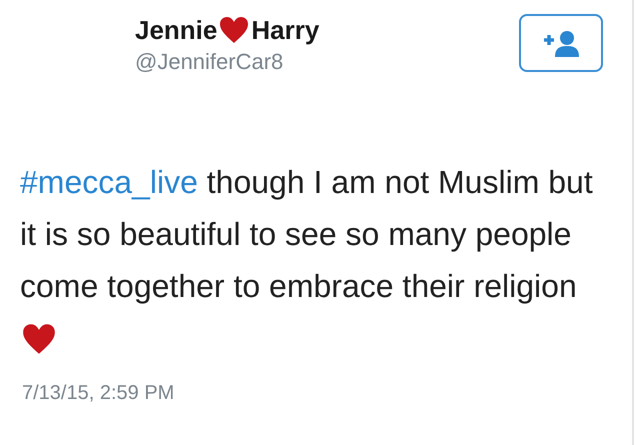 The image size is (639, 445). I want to click on author-name: Harry, so click(285, 30).